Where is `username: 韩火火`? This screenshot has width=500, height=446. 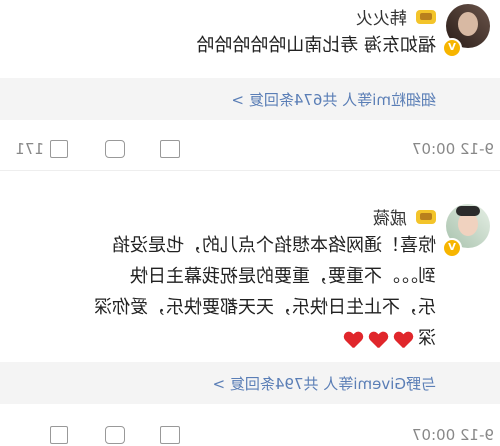 username: 韩火火 is located at coordinates (381, 19).